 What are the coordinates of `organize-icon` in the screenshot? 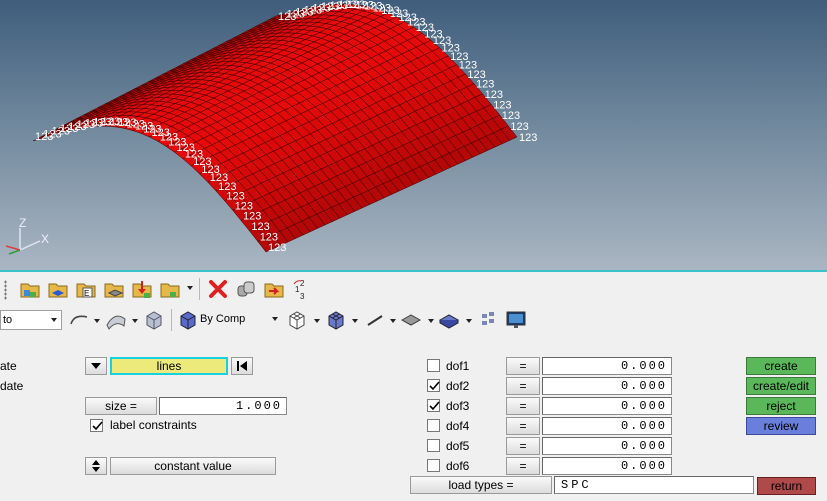 It's located at (246, 289).